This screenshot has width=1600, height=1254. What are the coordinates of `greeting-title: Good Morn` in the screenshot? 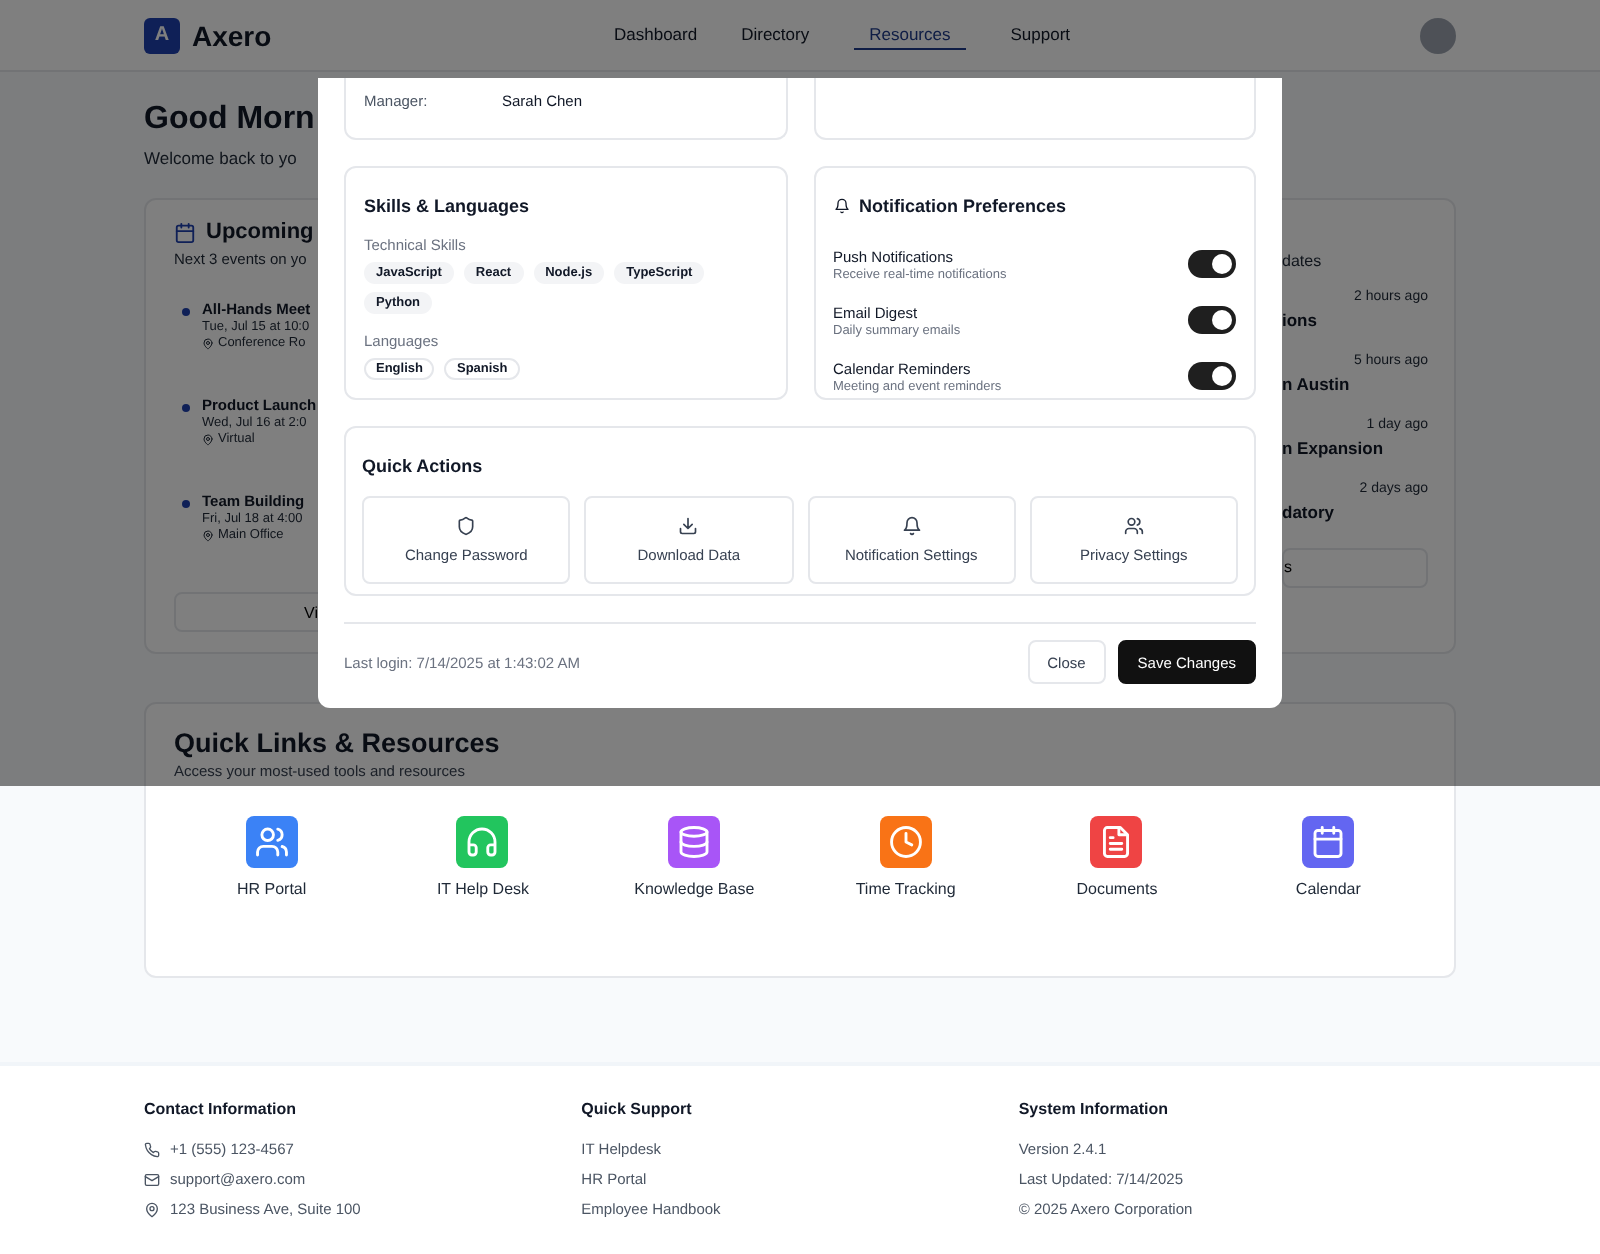 It's located at (229, 120).